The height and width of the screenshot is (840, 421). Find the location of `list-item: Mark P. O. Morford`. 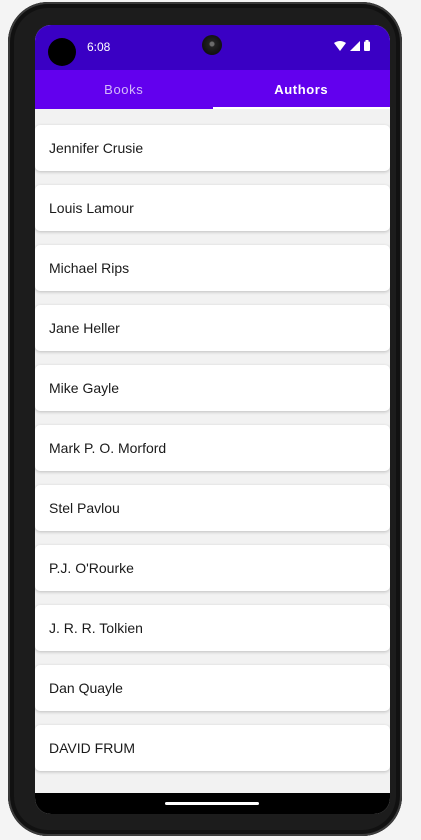

list-item: Mark P. O. Morford is located at coordinates (212, 448).